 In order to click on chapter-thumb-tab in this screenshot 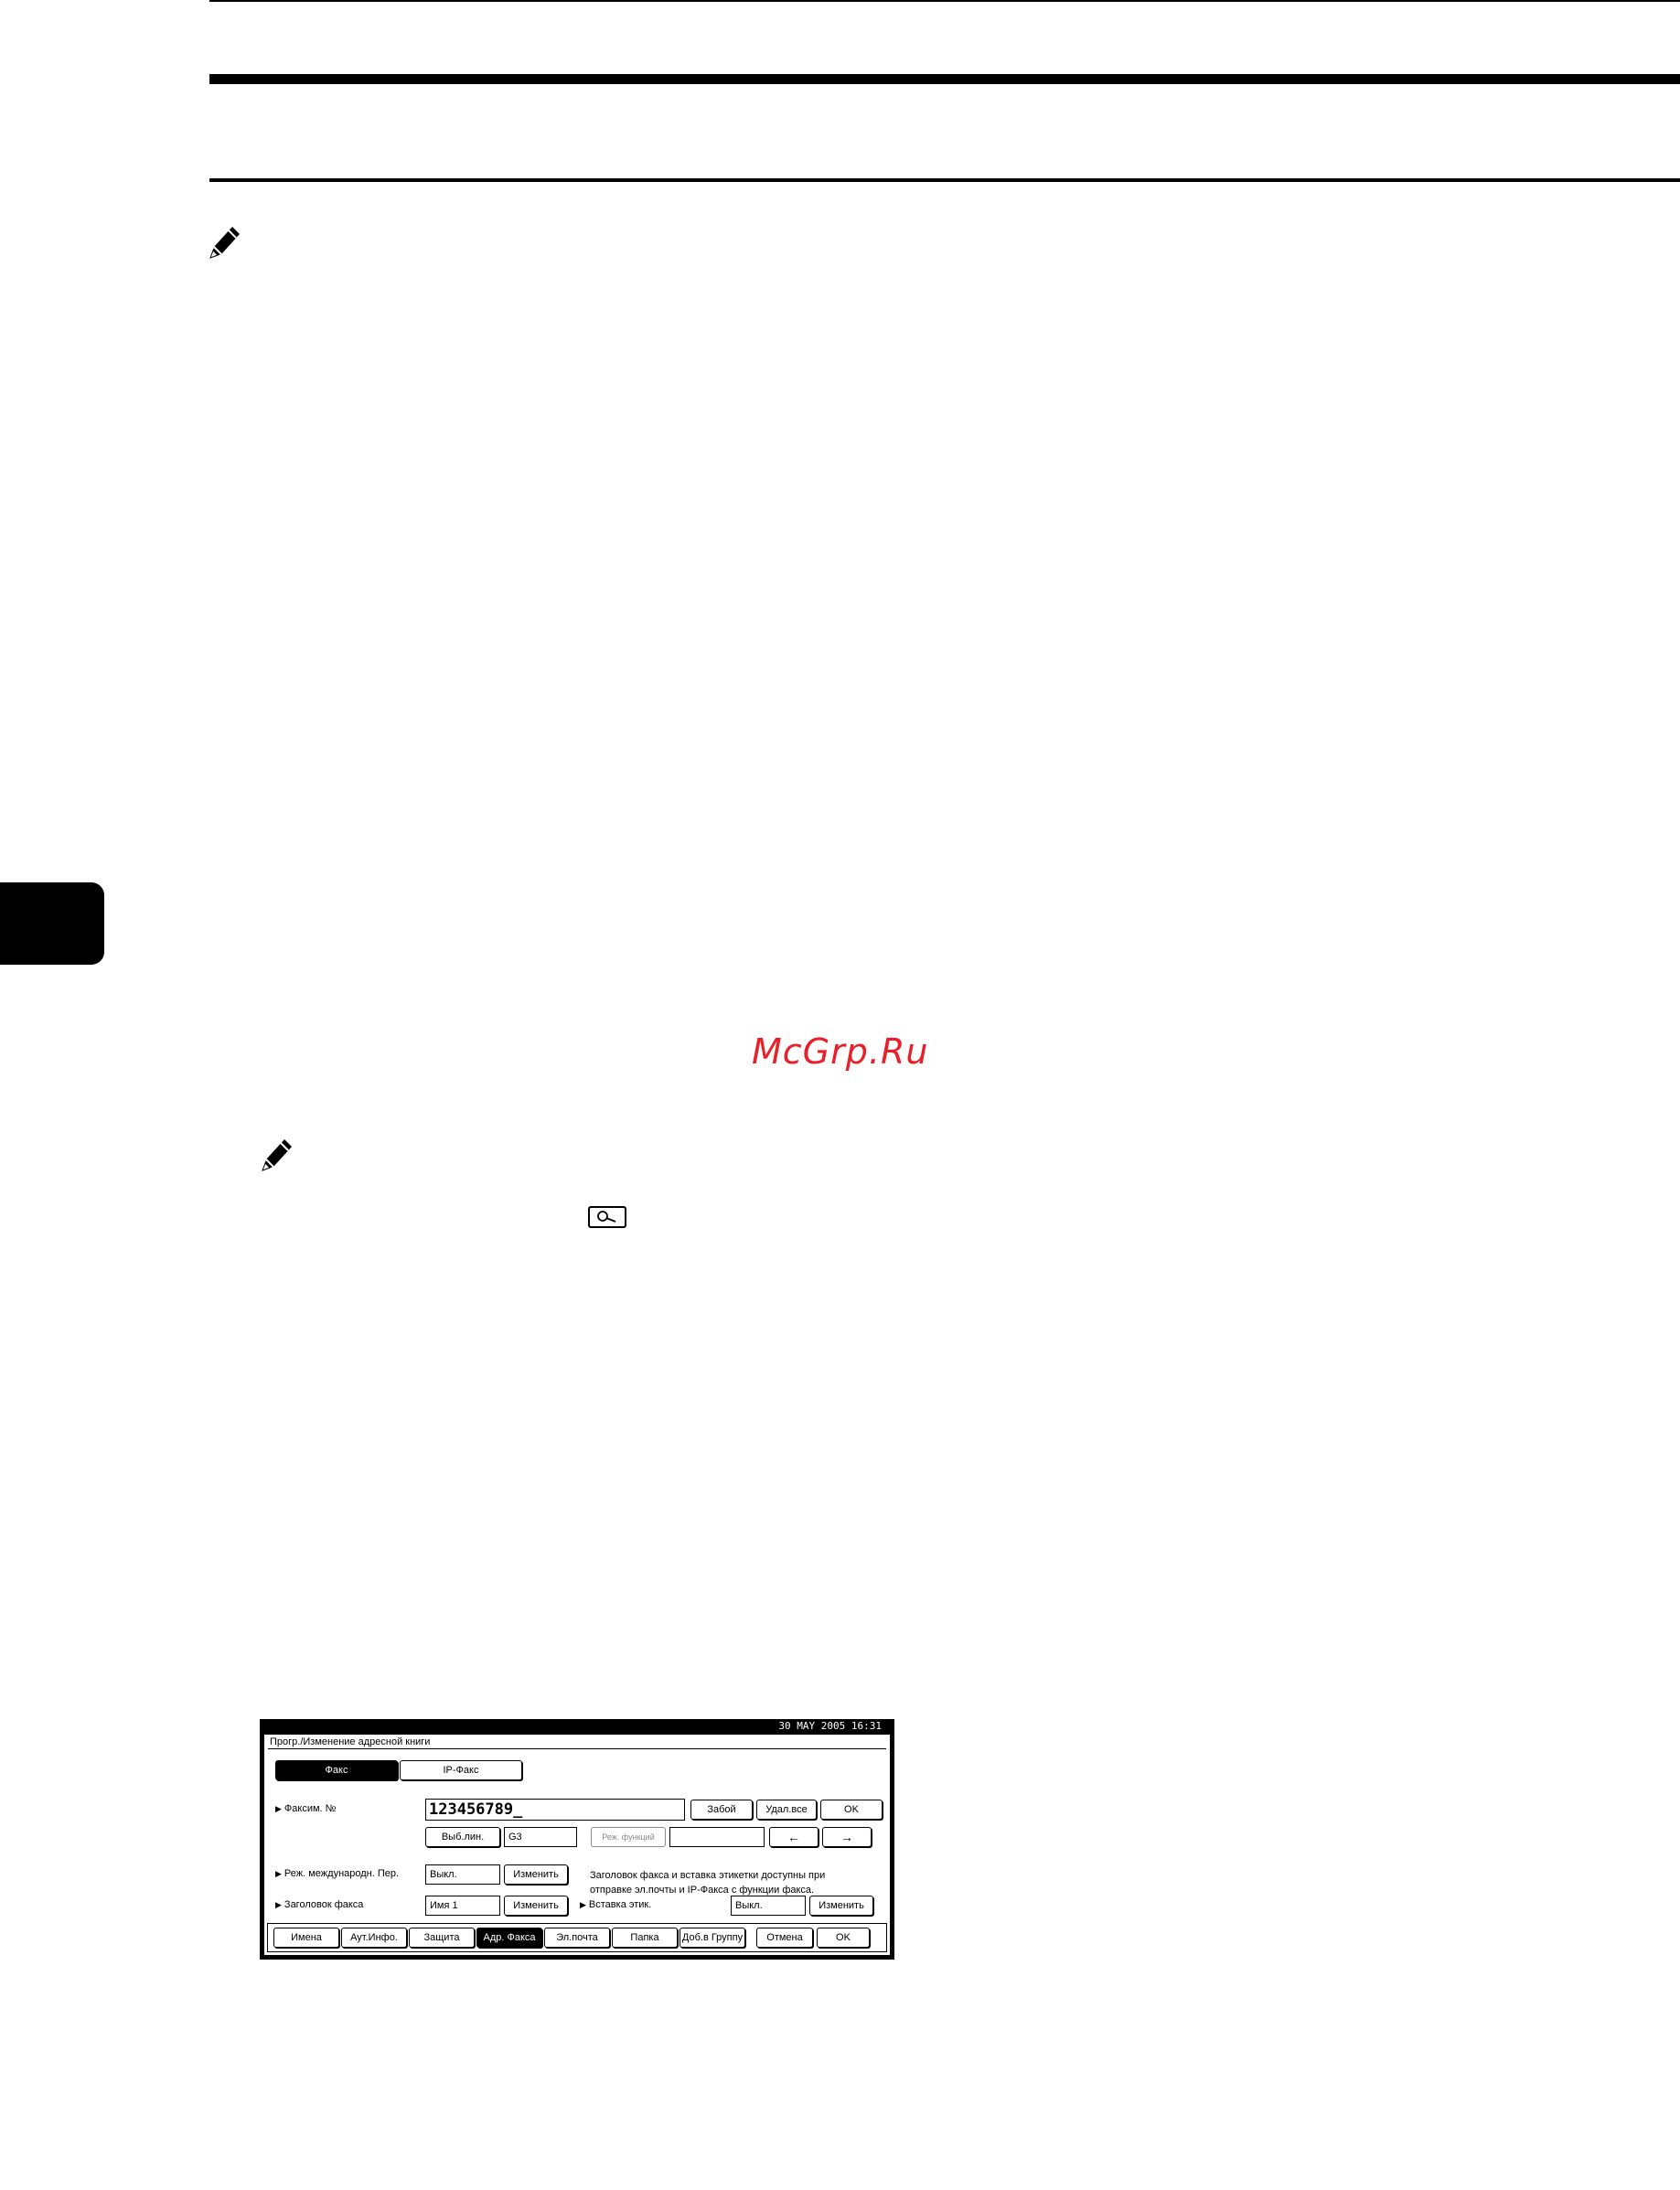, I will do `click(52, 924)`.